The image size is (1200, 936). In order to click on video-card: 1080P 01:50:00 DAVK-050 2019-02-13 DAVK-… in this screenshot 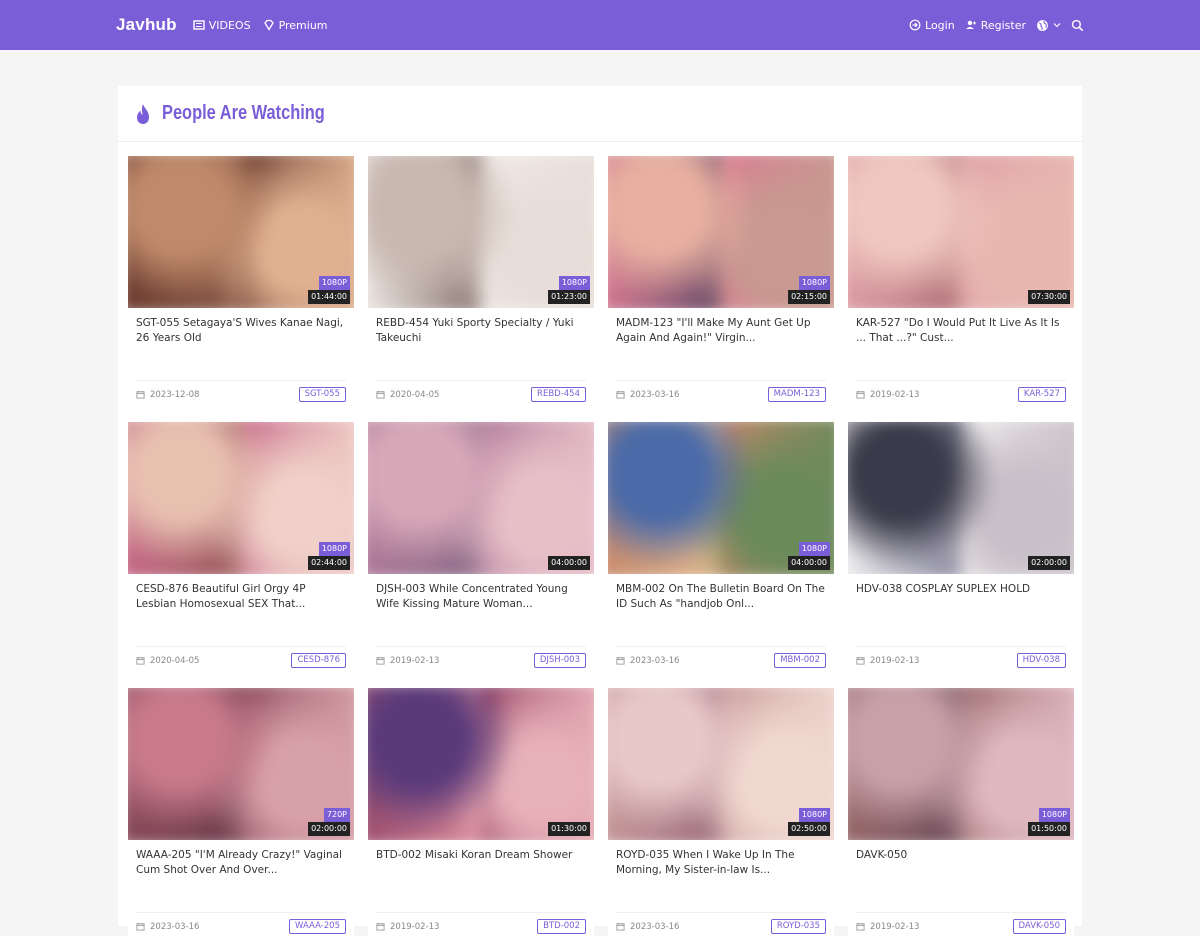, I will do `click(961, 812)`.